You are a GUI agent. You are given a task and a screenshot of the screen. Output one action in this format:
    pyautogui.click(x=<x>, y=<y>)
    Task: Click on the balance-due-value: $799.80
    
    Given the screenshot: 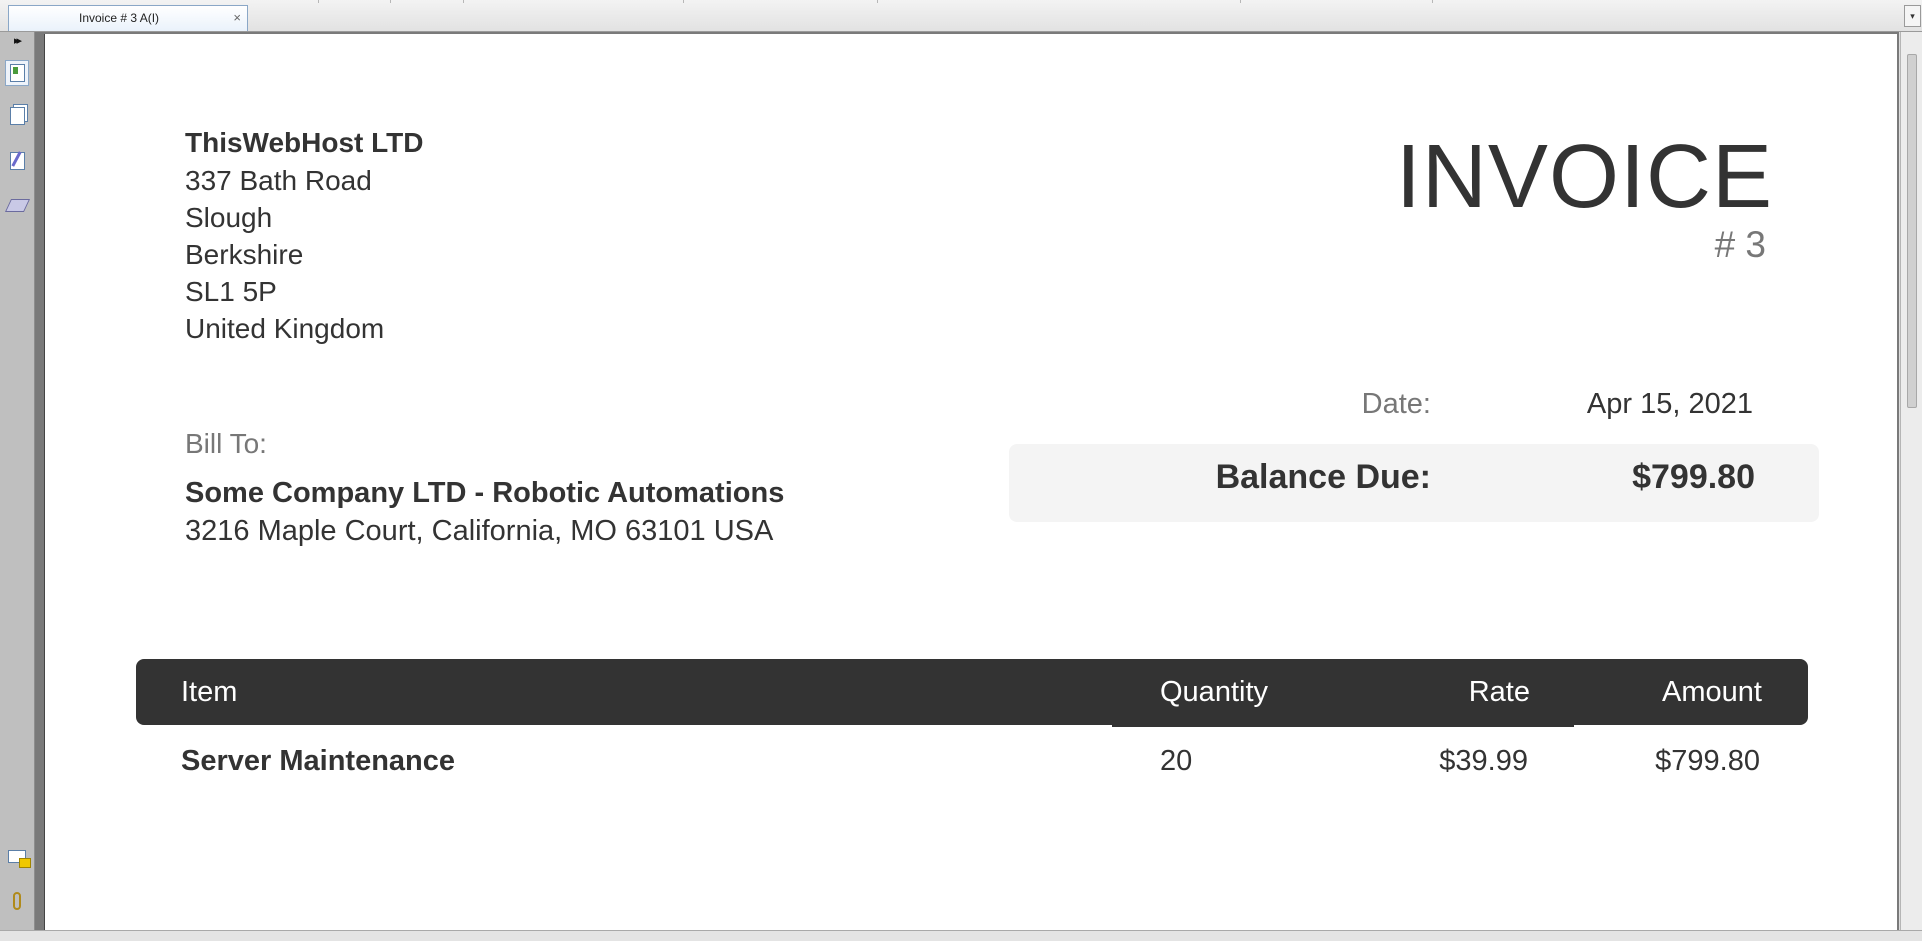 What is the action you would take?
    pyautogui.click(x=1693, y=477)
    